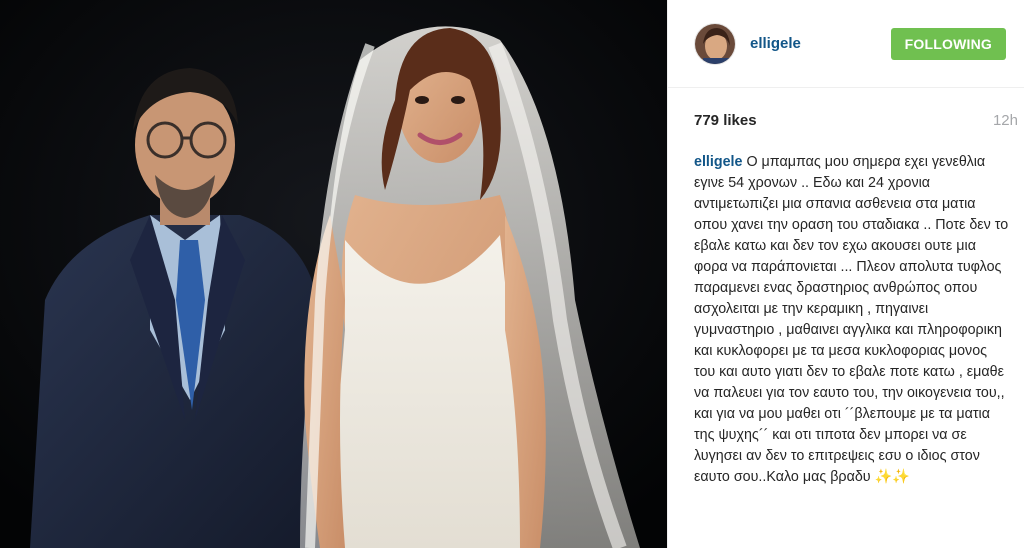 Image resolution: width=1024 pixels, height=548 pixels. I want to click on profile-photo-icon, so click(715, 43).